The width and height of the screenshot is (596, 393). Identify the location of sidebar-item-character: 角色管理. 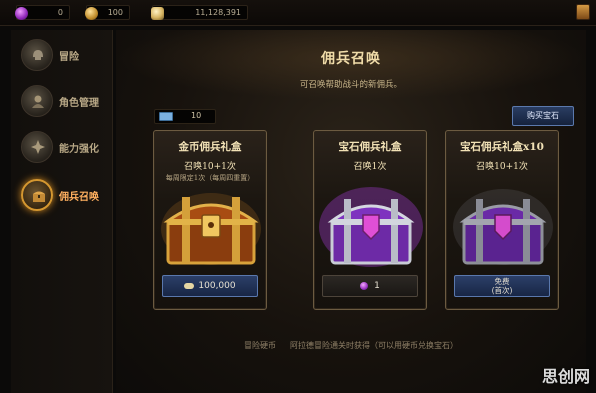
(65, 102).